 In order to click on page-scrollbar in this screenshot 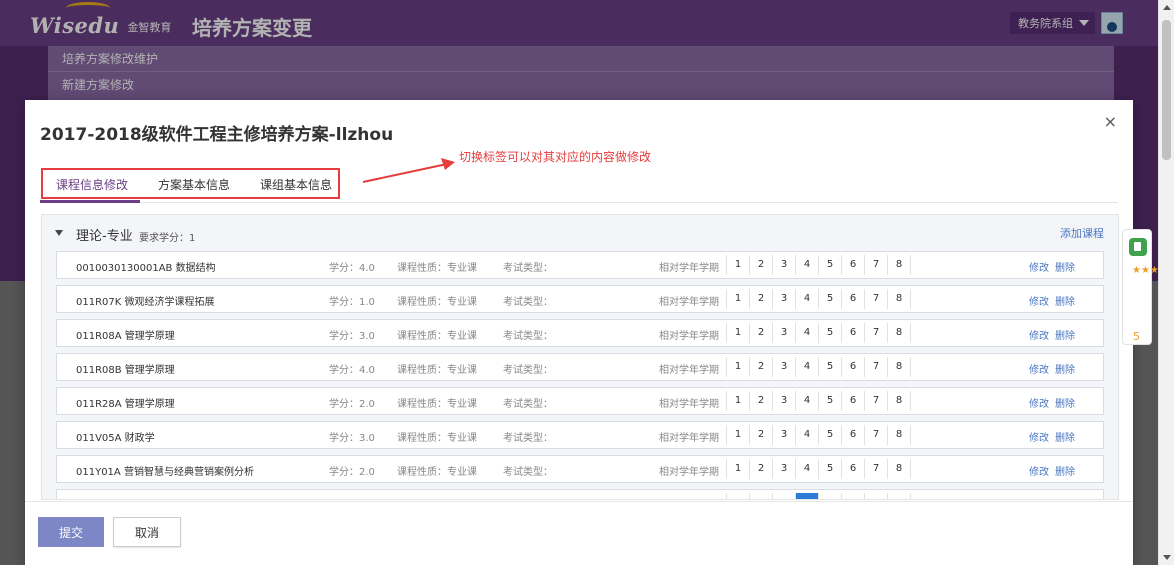, I will do `click(1166, 282)`.